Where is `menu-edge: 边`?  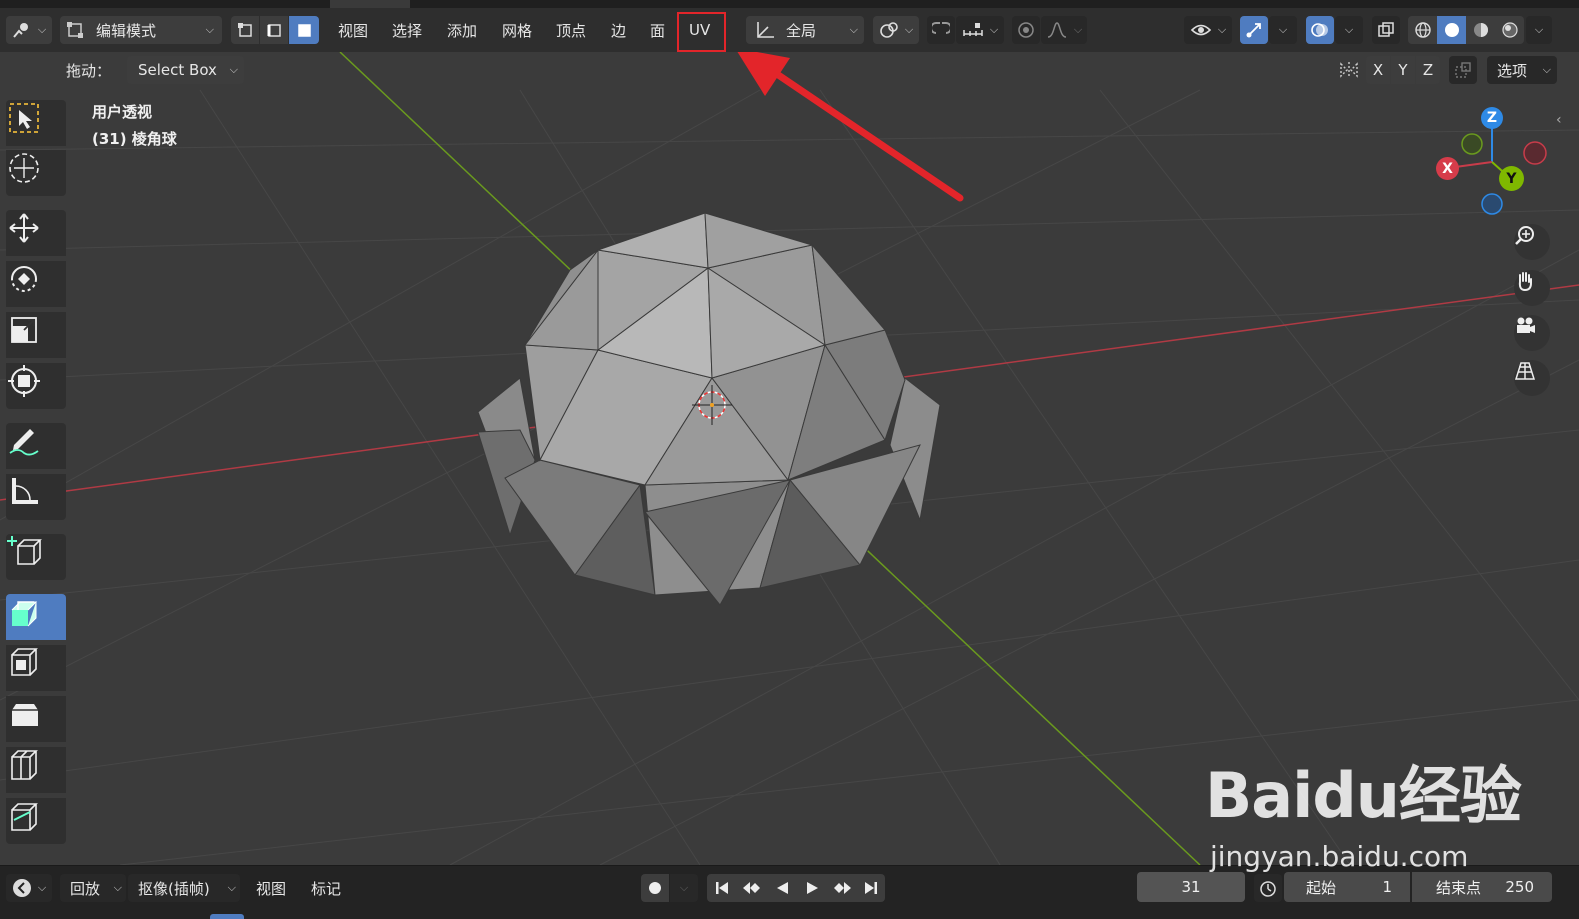
menu-edge: 边 is located at coordinates (618, 30).